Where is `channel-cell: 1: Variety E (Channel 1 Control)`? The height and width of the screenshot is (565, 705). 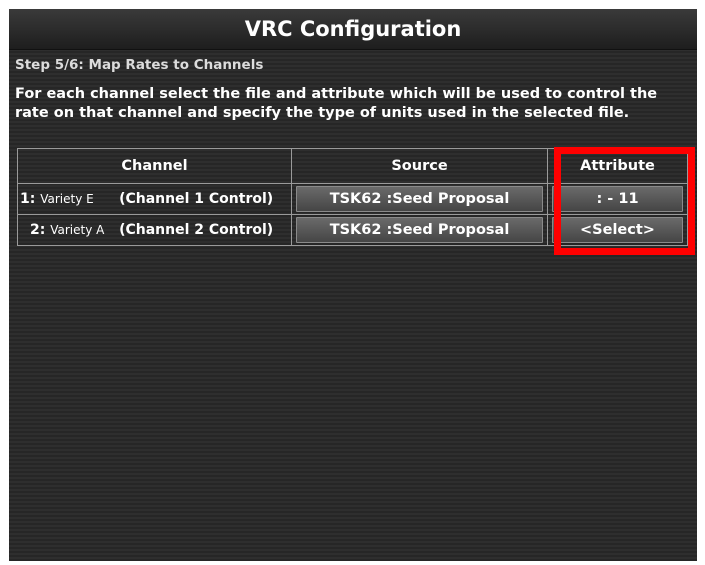
channel-cell: 1: Variety E (Channel 1 Control) is located at coordinates (154, 199).